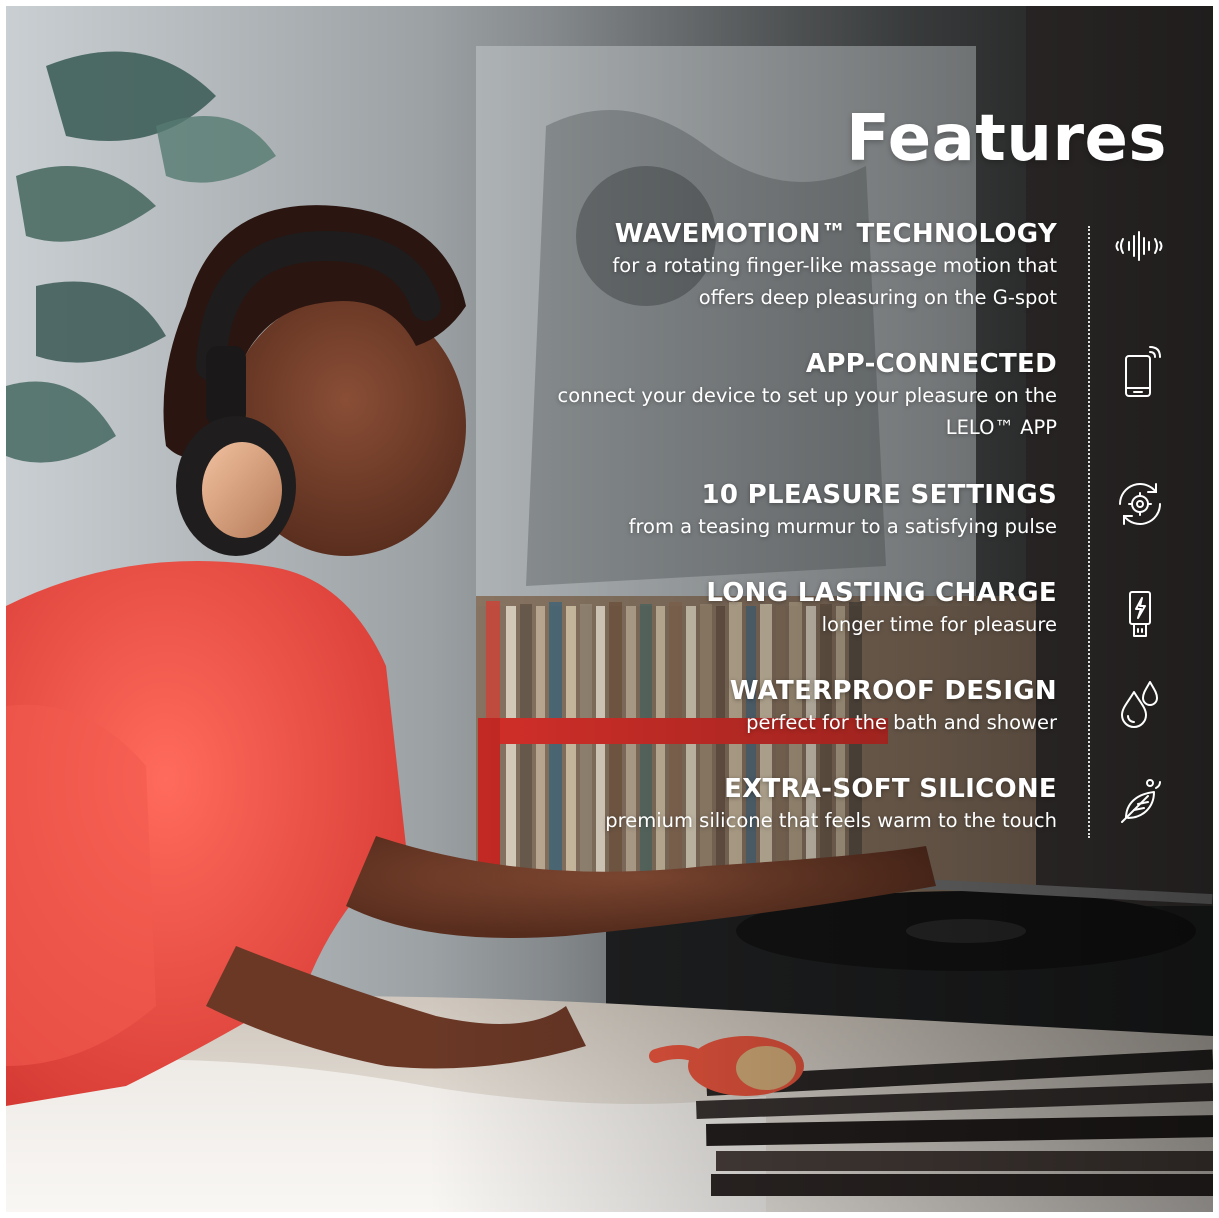 The image size is (1219, 1218). What do you see at coordinates (881, 593) in the screenshot?
I see `feature-title: LONG LASTING CHARGE` at bounding box center [881, 593].